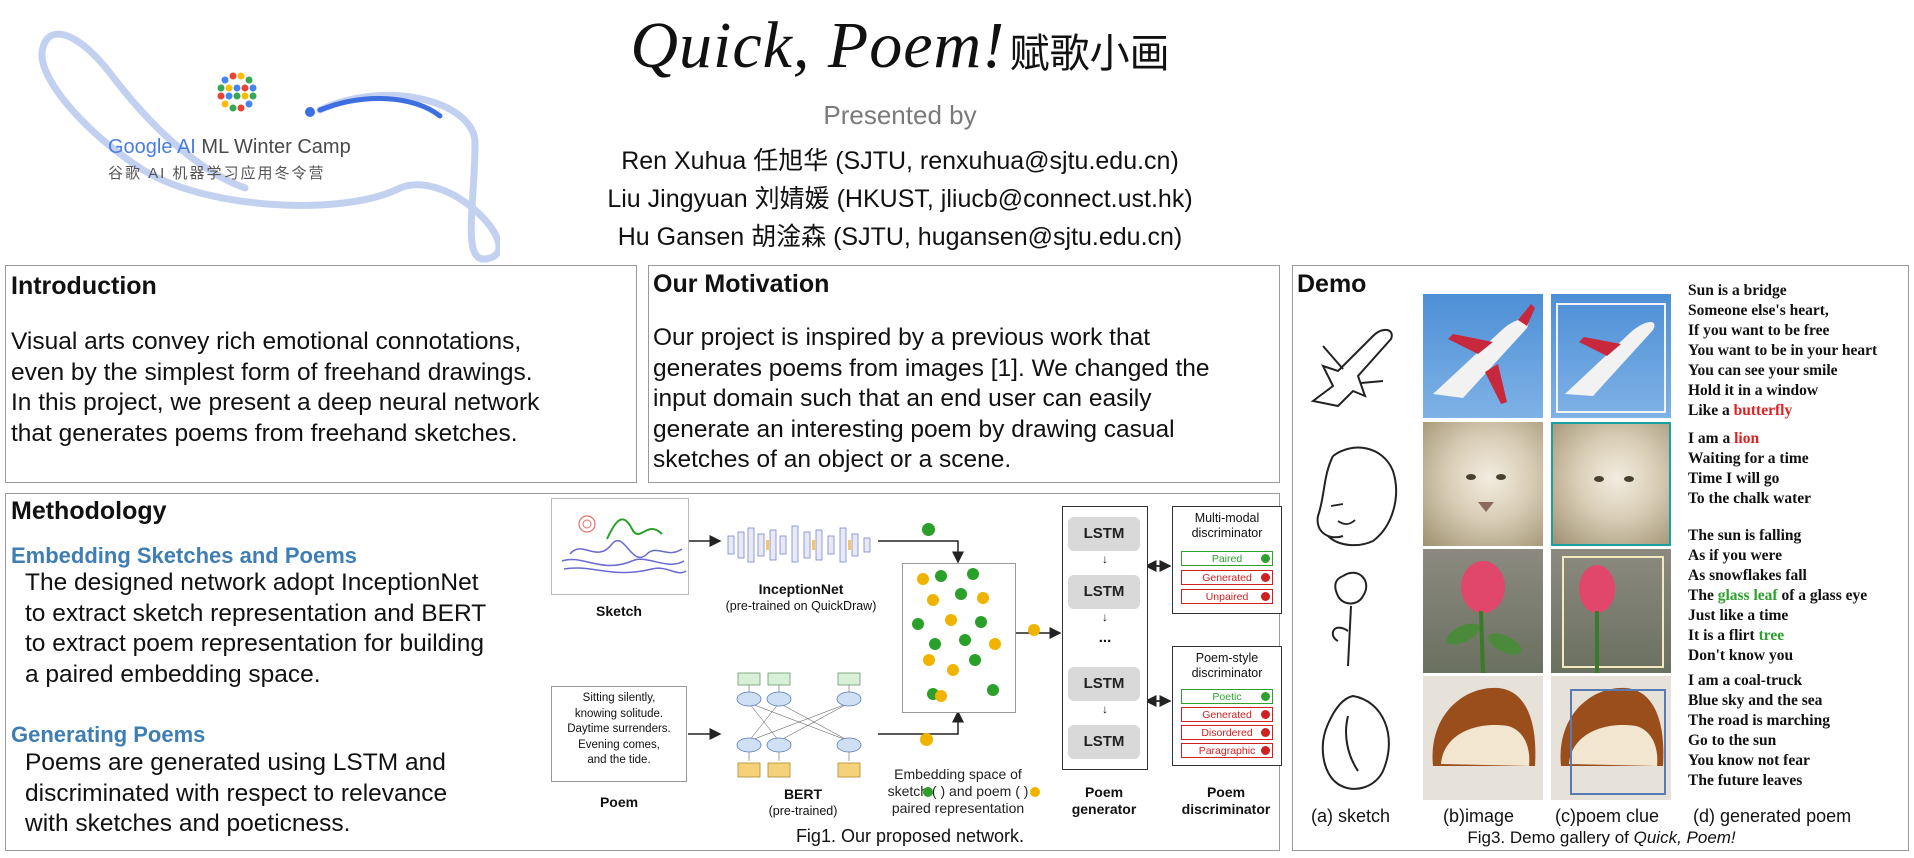 The width and height of the screenshot is (1914, 858). I want to click on poem-box-line: Sitting silently,, so click(619, 698).